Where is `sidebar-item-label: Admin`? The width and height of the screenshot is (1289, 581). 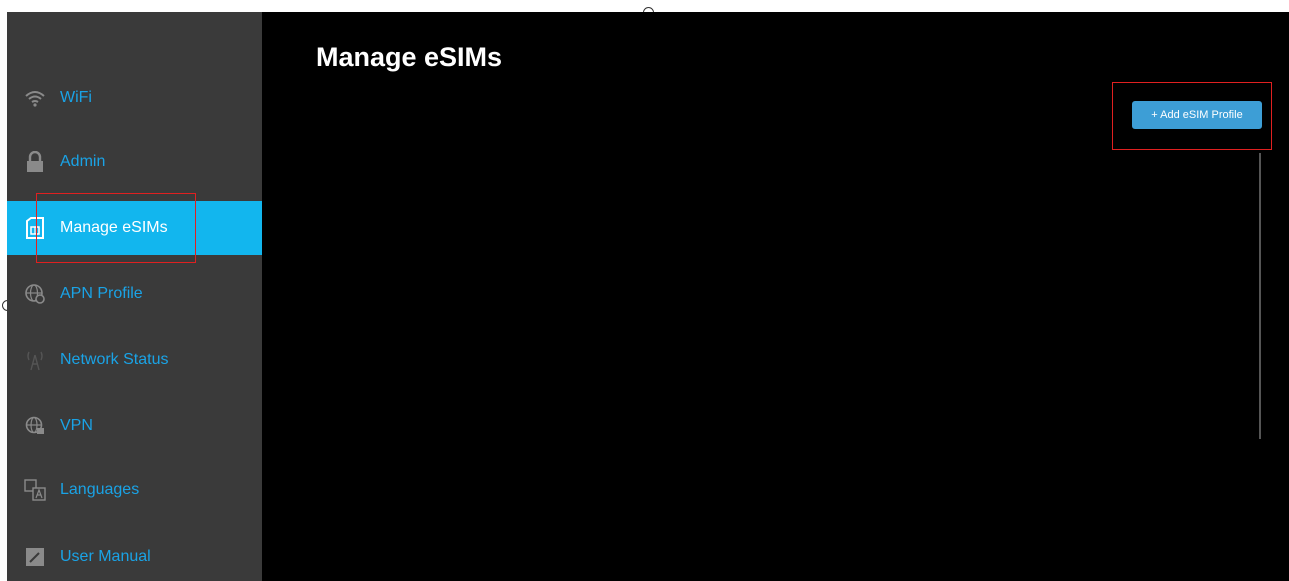 sidebar-item-label: Admin is located at coordinates (83, 161).